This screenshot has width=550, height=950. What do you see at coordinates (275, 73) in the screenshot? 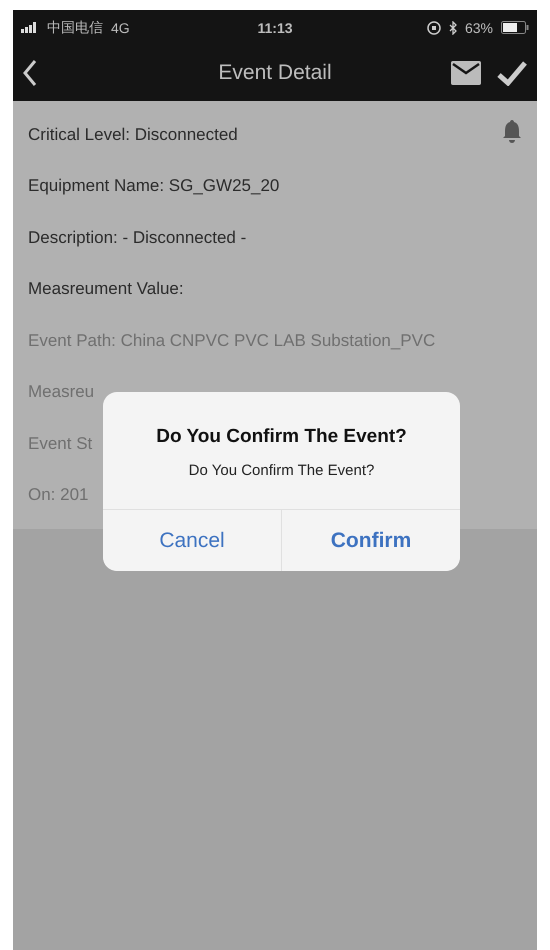
I see `screen-title: Event Detail` at bounding box center [275, 73].